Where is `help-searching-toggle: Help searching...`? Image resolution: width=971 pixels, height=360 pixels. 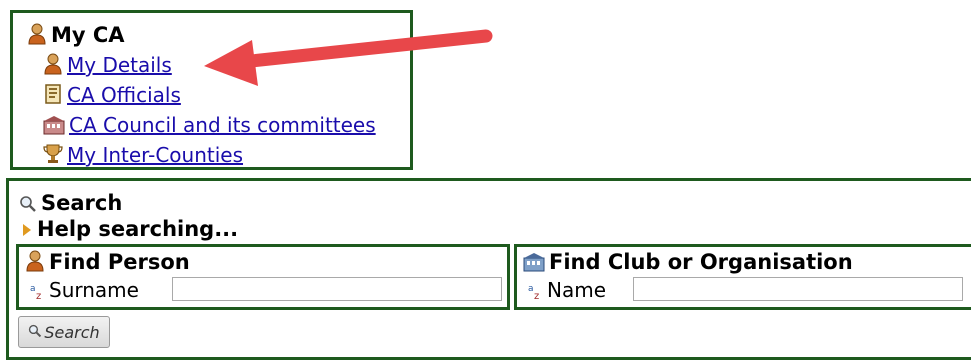
help-searching-toggle: Help searching... is located at coordinates (129, 230).